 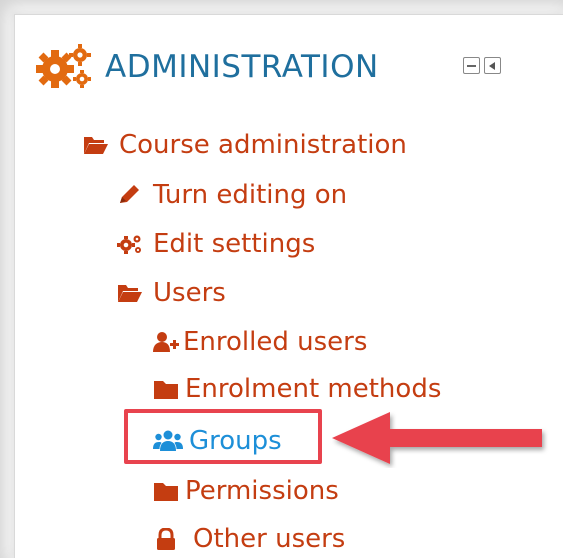 I want to click on tree-item-label: Edit settings, so click(x=234, y=244).